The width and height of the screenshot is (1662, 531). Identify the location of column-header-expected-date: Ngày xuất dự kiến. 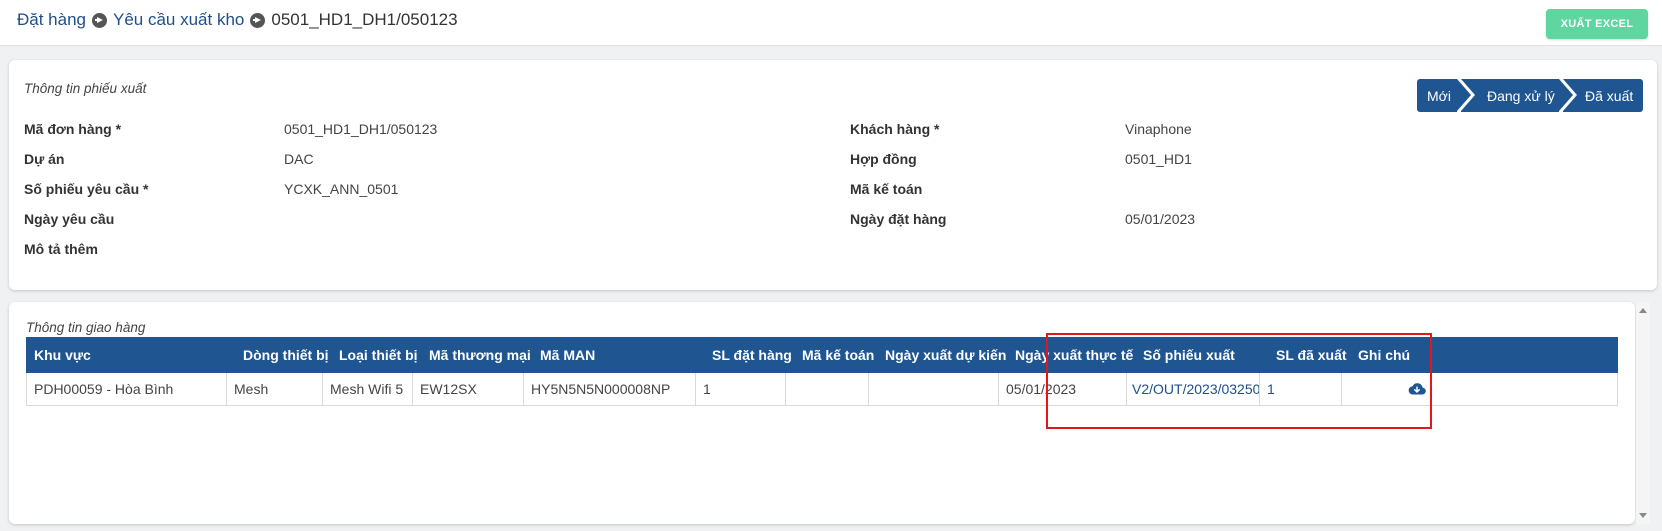
(942, 355).